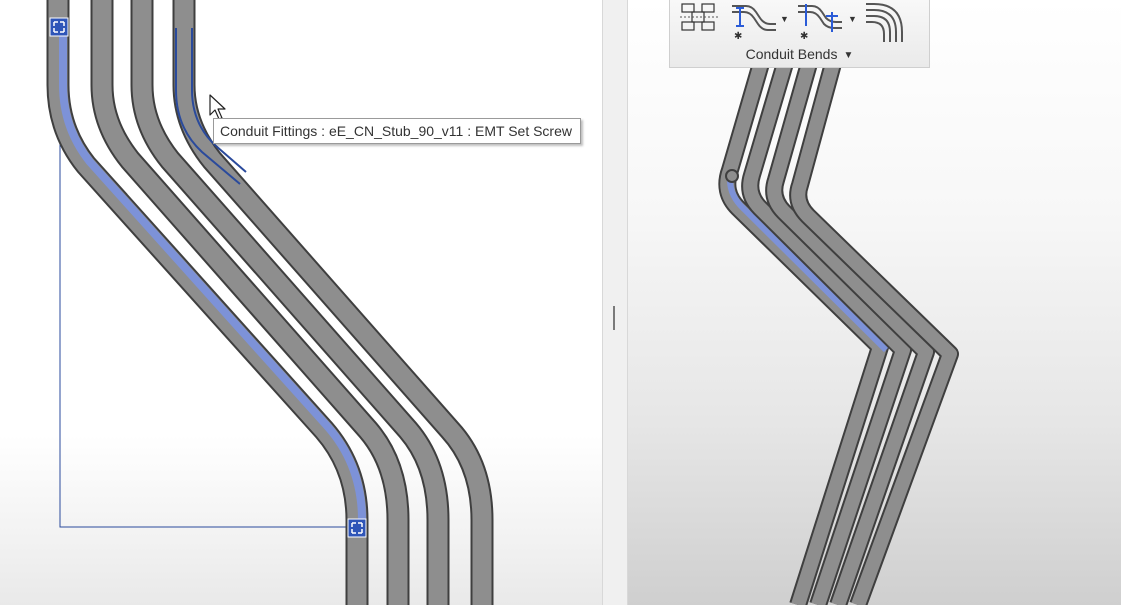 The image size is (1121, 605). Describe the element at coordinates (754, 22) in the screenshot. I see `offset-bend-icon: ✱` at that location.